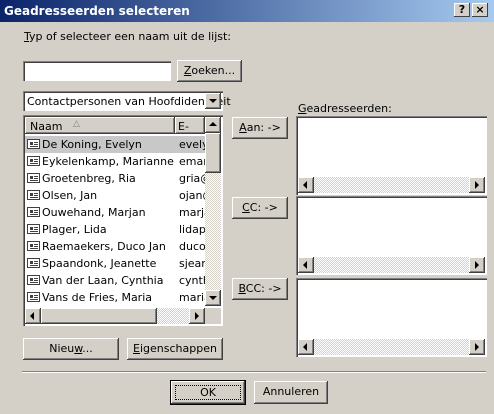 This screenshot has height=414, width=494. What do you see at coordinates (94, 212) in the screenshot?
I see `contact-name: Ouwehand, Marjan` at bounding box center [94, 212].